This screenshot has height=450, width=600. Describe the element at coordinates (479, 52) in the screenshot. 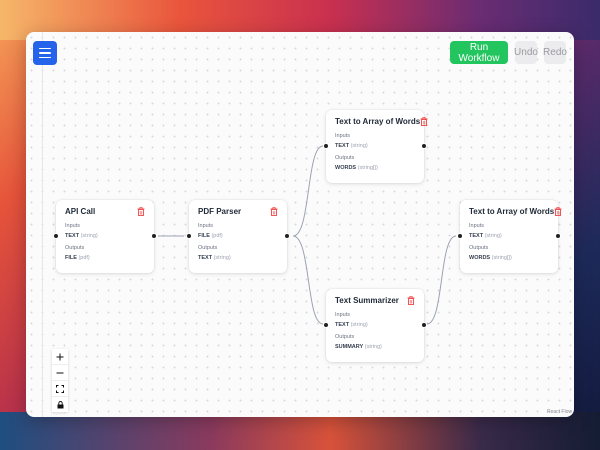

I see `run-workflow-button: Run Workflow` at that location.